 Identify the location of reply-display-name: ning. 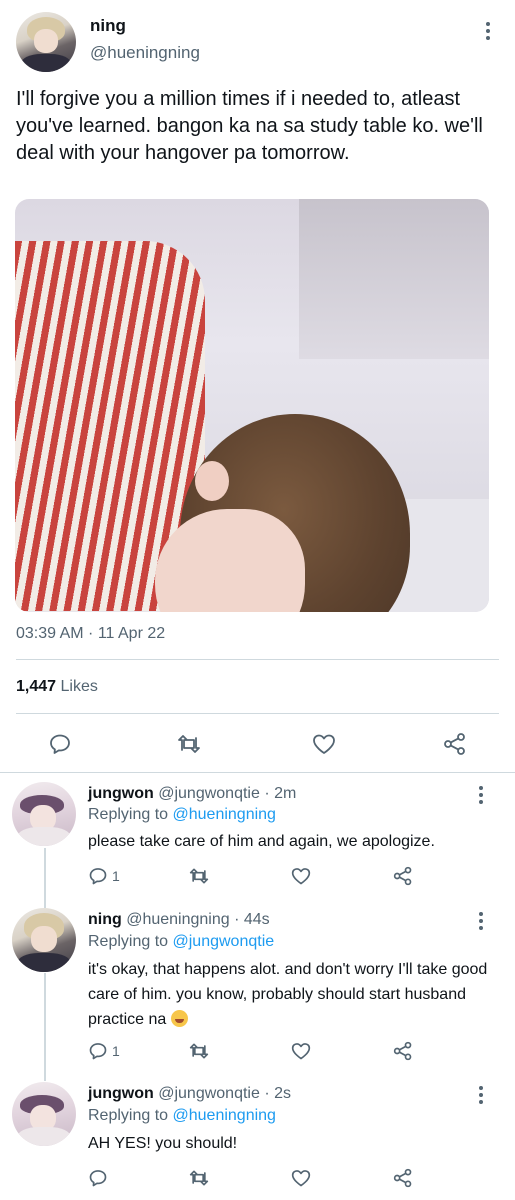
(105, 919).